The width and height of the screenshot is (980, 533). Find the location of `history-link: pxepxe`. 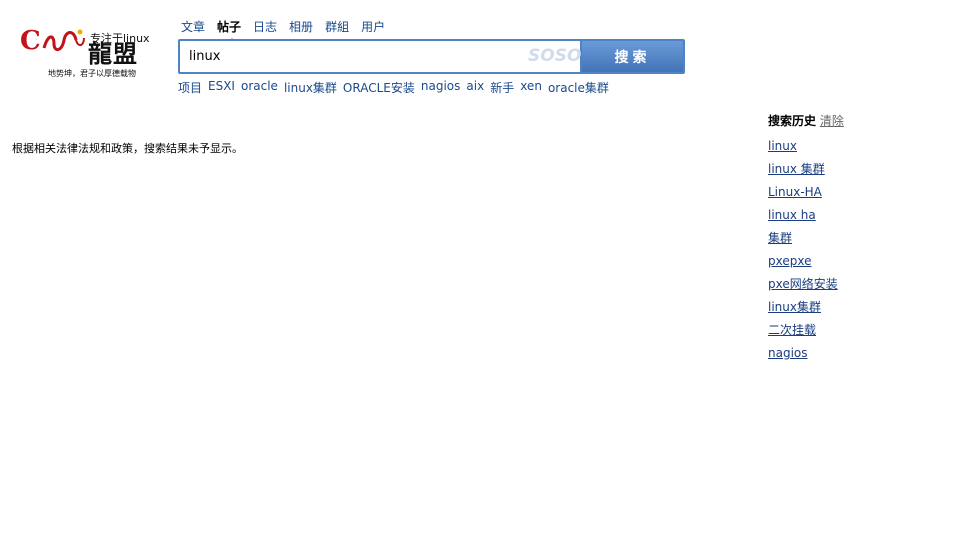

history-link: pxepxe is located at coordinates (789, 261).